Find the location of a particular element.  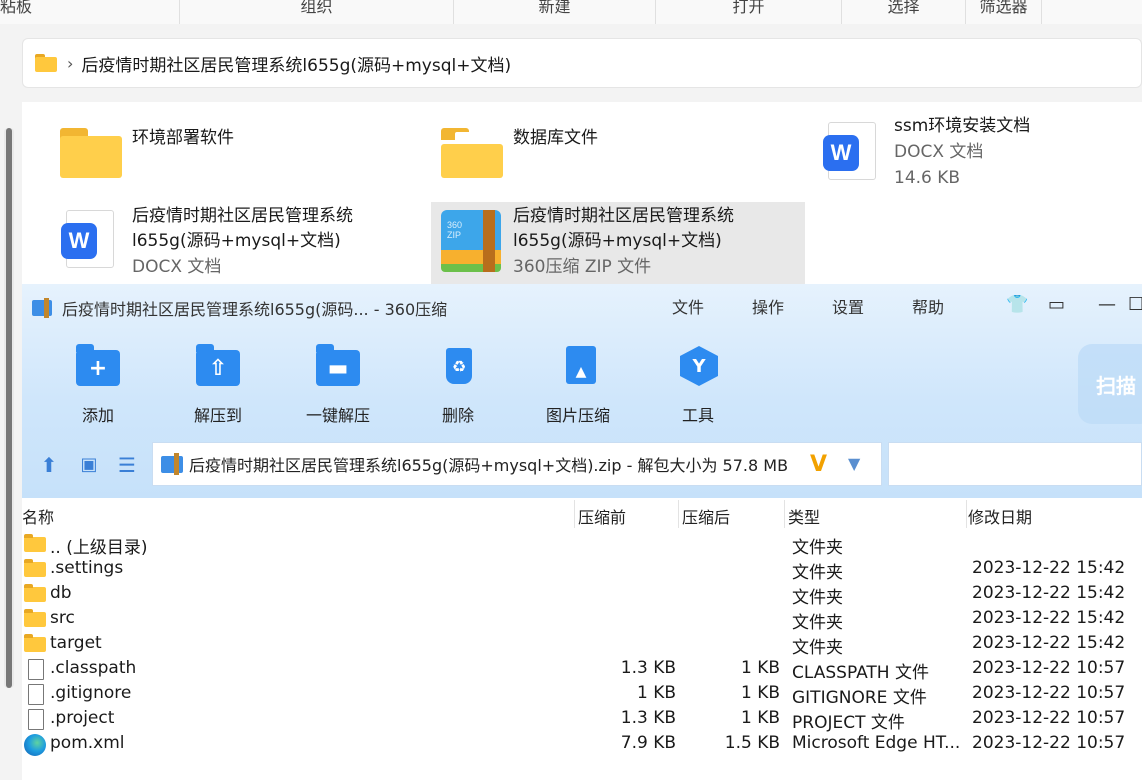

archive-search-input is located at coordinates (1015, 464).